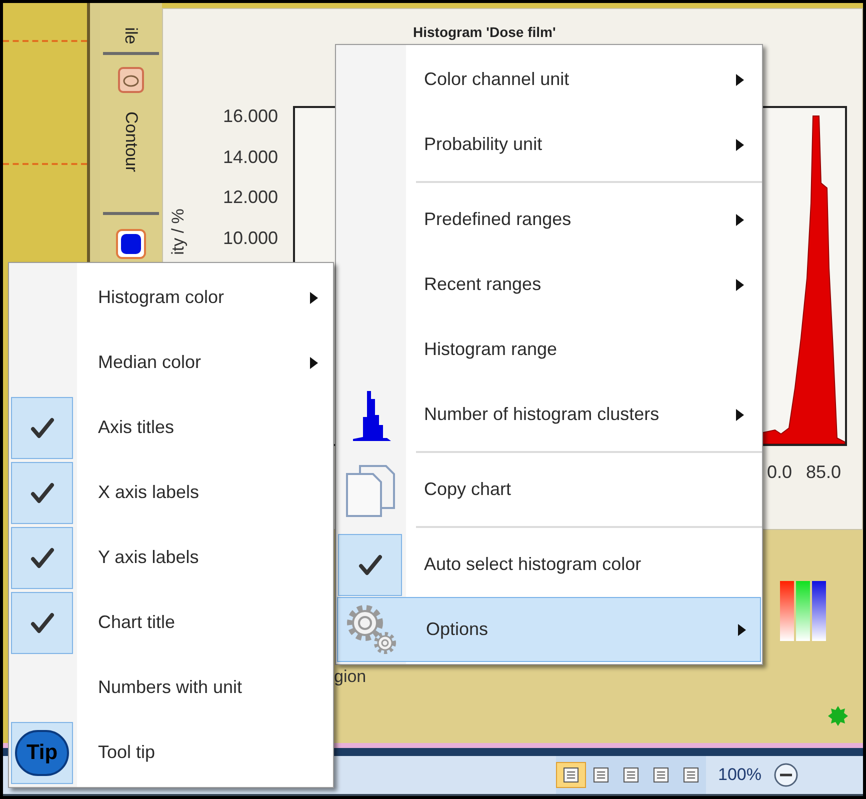 This screenshot has height=799, width=866. What do you see at coordinates (171, 297) in the screenshot?
I see `menu-item: Histogram color` at bounding box center [171, 297].